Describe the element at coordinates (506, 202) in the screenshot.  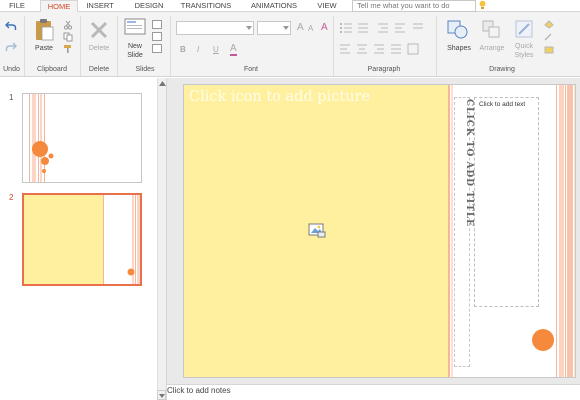
I see `text-placeholder: Click to add text` at that location.